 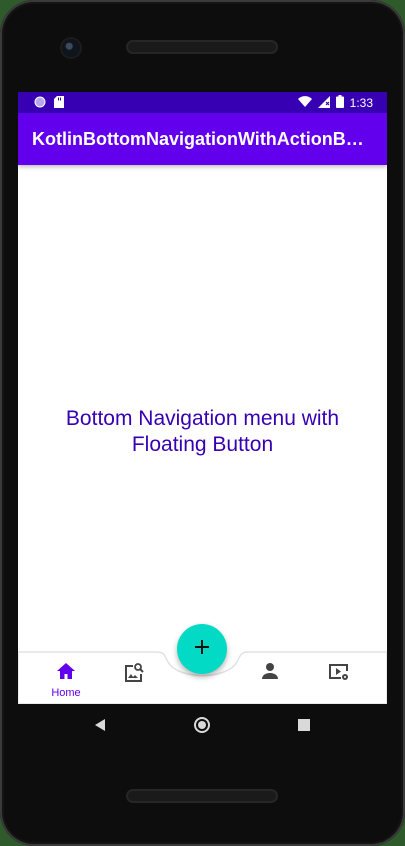 I want to click on sd-card-icon, so click(x=59, y=103).